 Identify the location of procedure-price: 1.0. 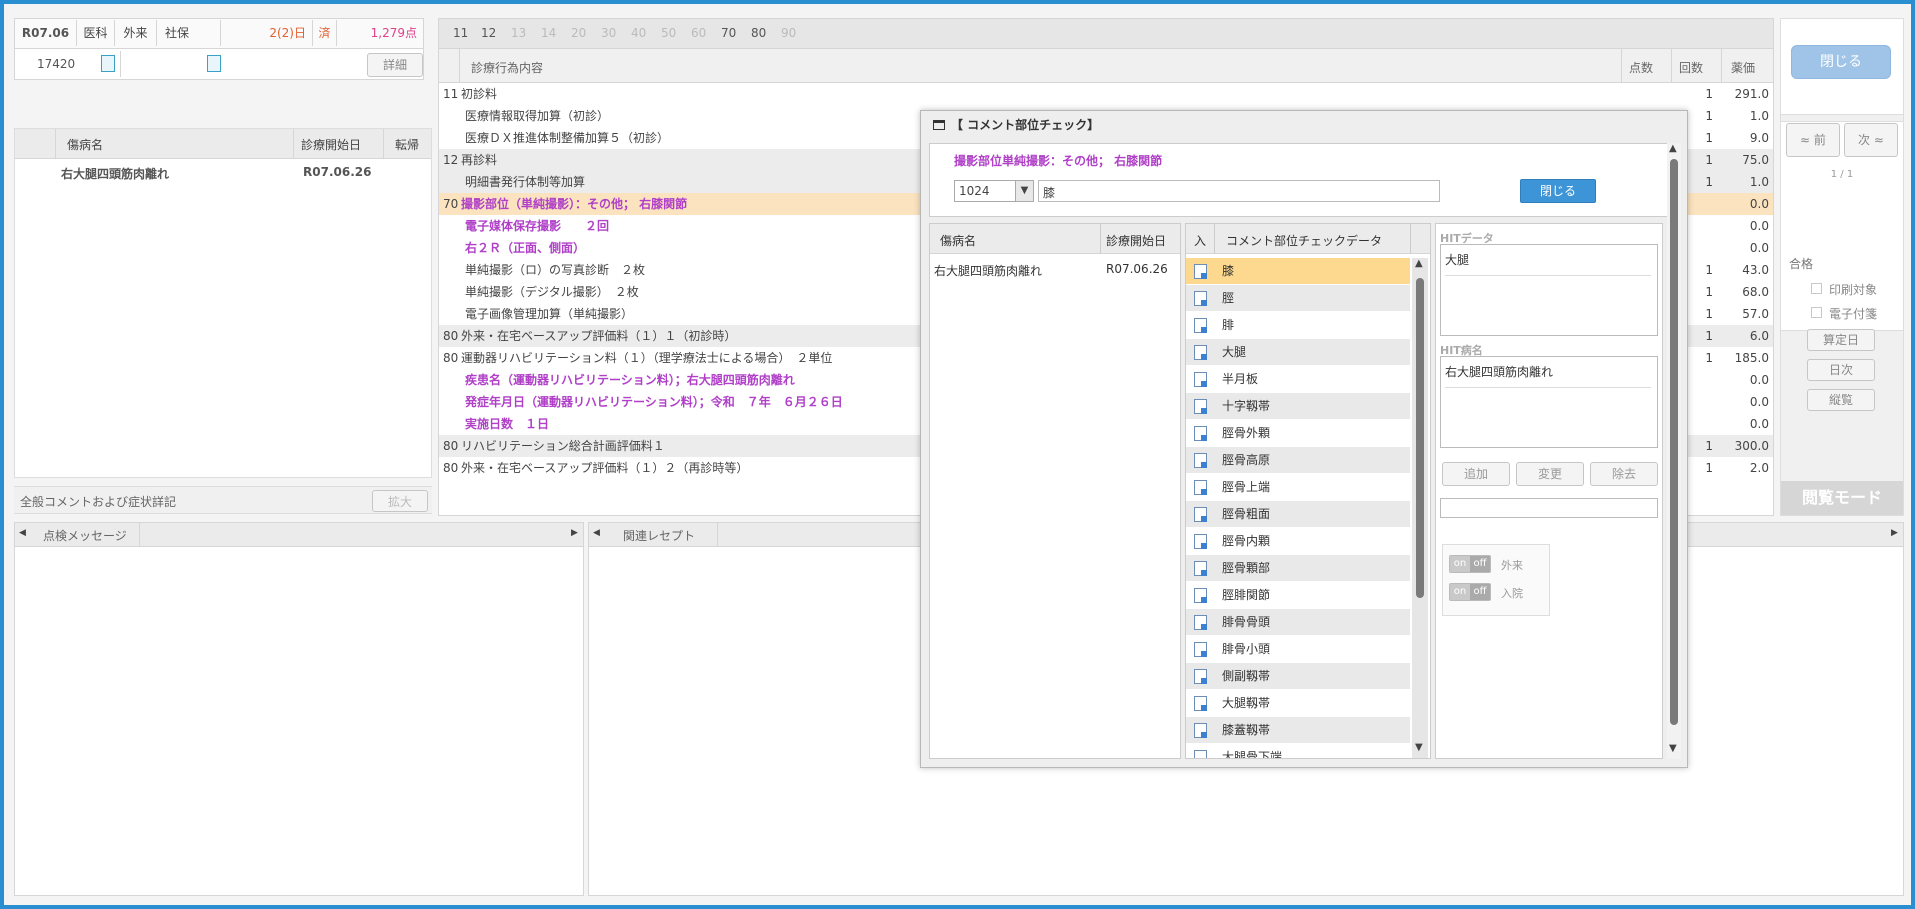
(1759, 182).